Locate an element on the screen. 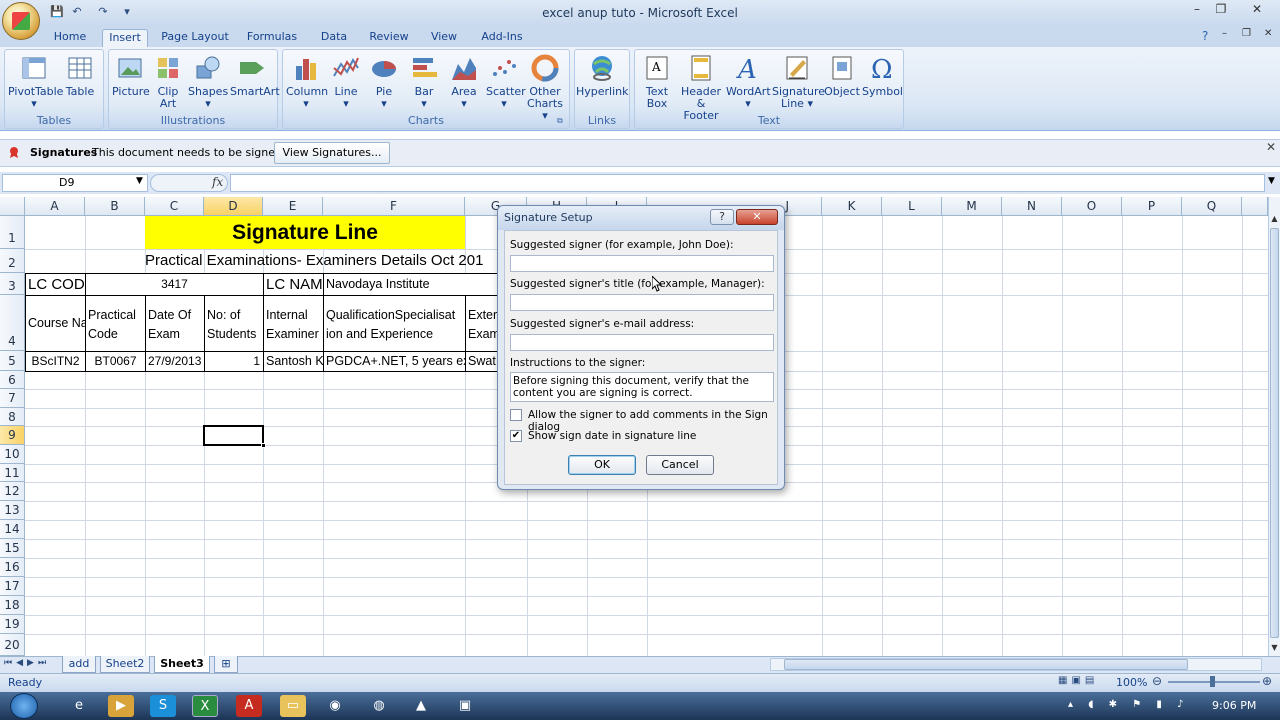  line-chart-button: Line ▾ is located at coordinates (346, 82).